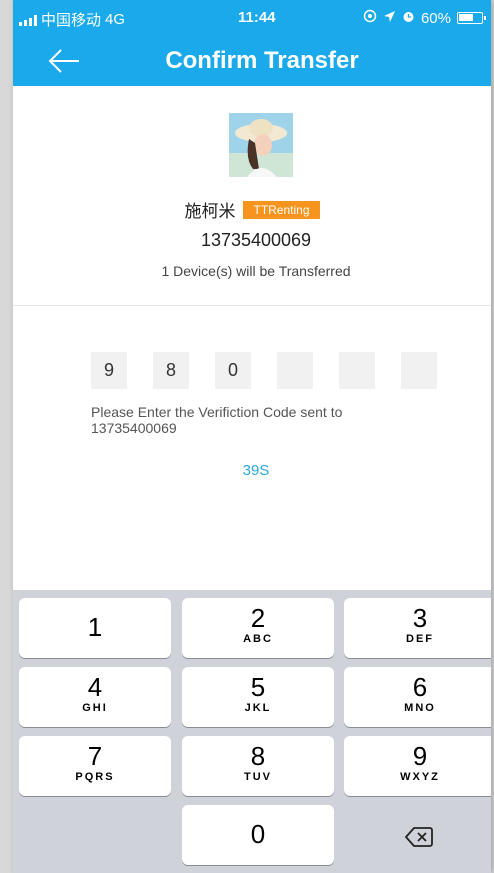 The image size is (494, 873). What do you see at coordinates (420, 777) in the screenshot?
I see `key-9-letters: WXYZ` at bounding box center [420, 777].